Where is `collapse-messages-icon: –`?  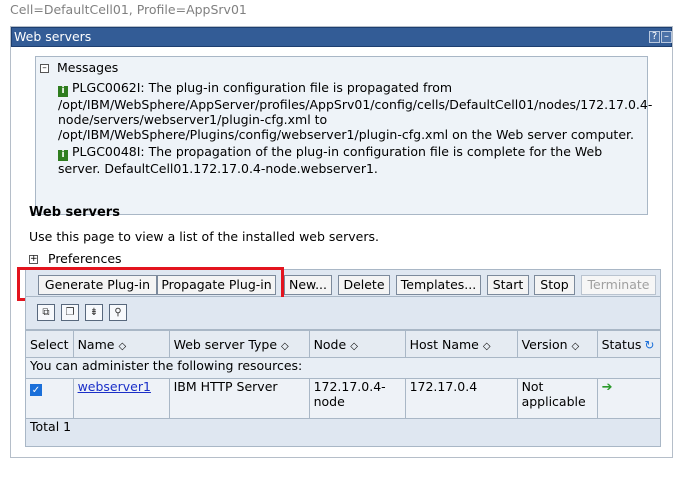
collapse-messages-icon: – is located at coordinates (44, 68).